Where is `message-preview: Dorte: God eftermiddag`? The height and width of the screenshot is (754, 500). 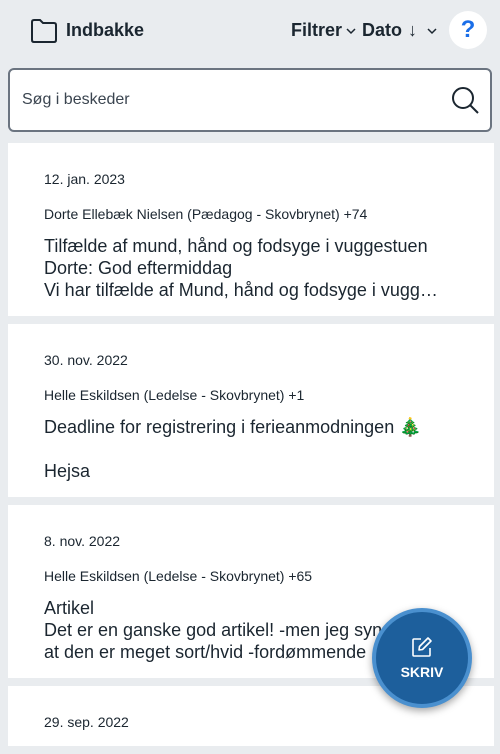 message-preview: Dorte: God eftermiddag is located at coordinates (138, 268).